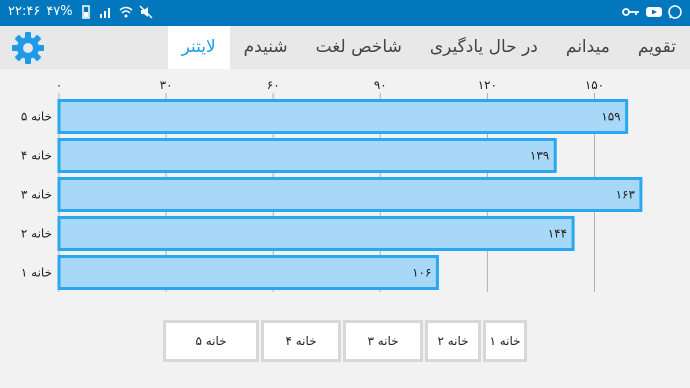 The height and width of the screenshot is (388, 690). I want to click on tab-learning: در حال یادگیری, so click(484, 47).